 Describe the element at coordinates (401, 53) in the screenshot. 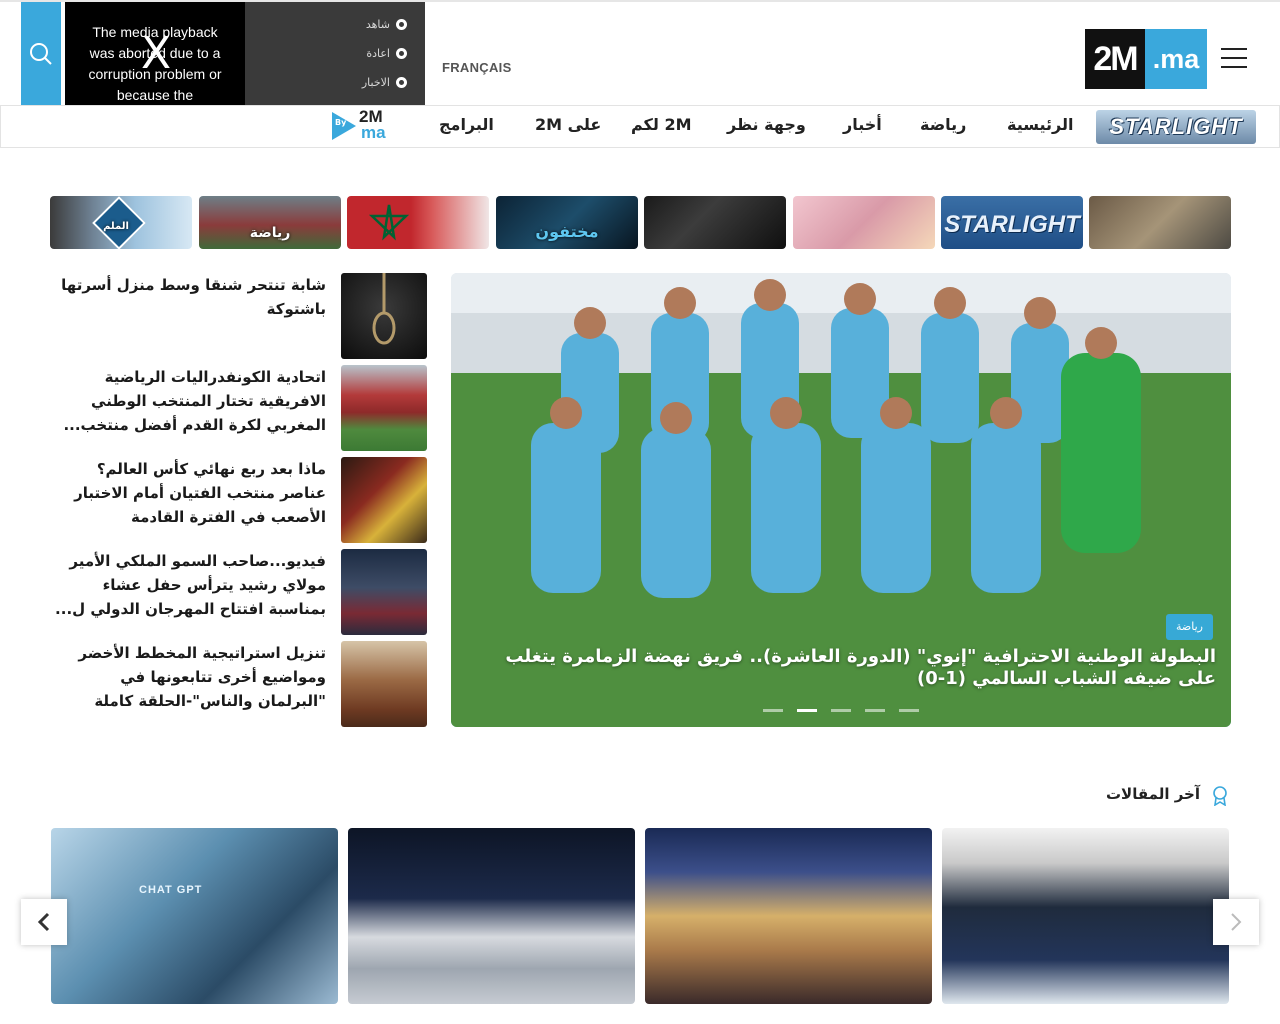

I see `play-icon` at that location.